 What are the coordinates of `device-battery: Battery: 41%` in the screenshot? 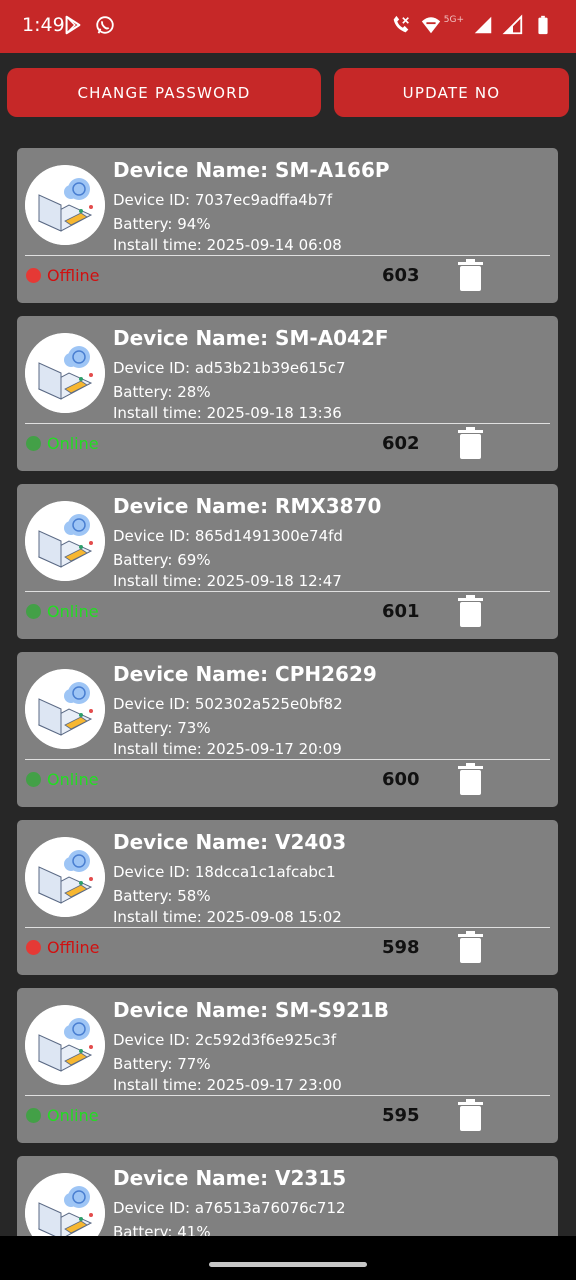 It's located at (162, 1229).